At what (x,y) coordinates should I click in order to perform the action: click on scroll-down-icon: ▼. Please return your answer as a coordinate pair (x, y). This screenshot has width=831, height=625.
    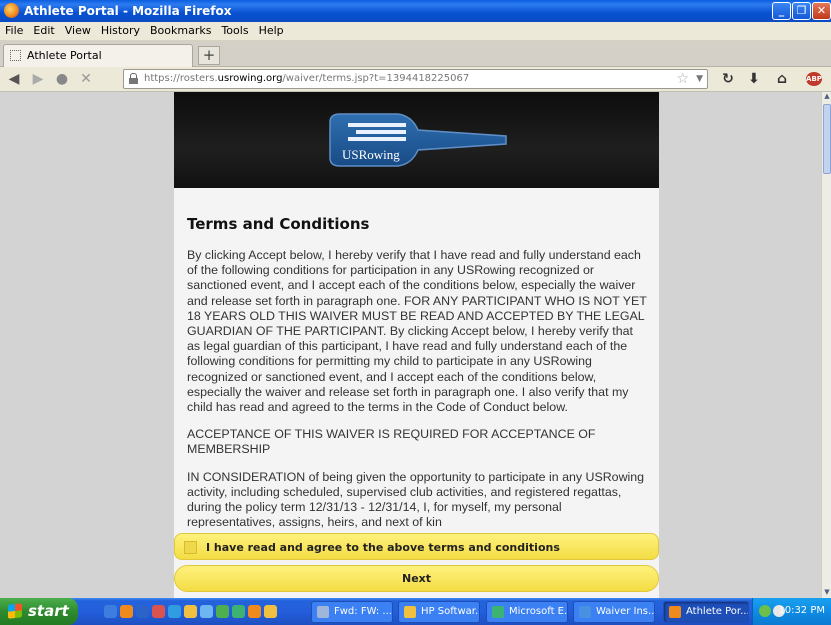
    Looking at the image, I should click on (826, 593).